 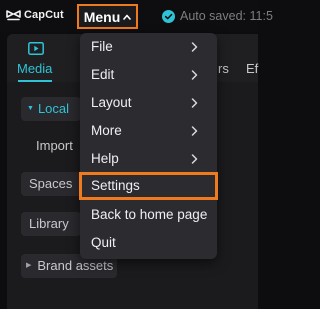 What do you see at coordinates (223, 68) in the screenshot?
I see `tab-stickers: rs` at bounding box center [223, 68].